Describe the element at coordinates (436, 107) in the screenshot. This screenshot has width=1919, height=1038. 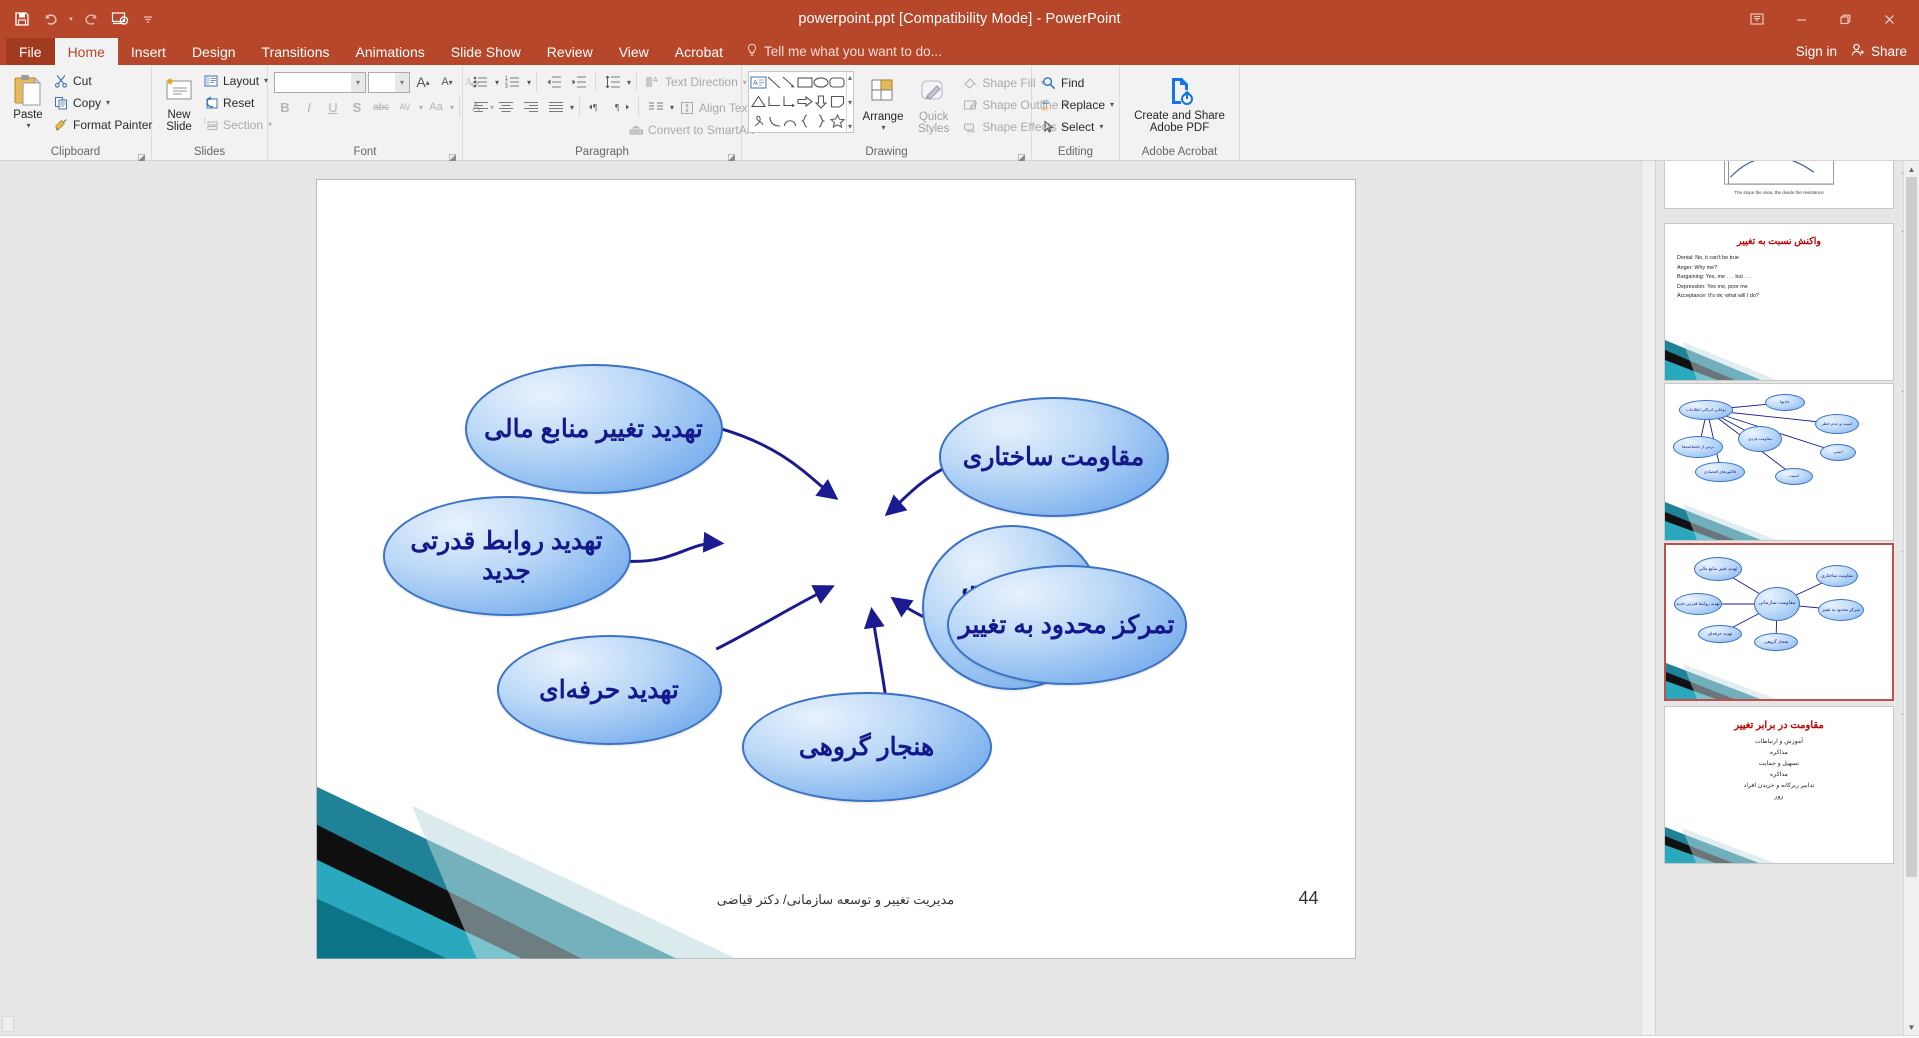
I see `change-case-button: Aa` at that location.